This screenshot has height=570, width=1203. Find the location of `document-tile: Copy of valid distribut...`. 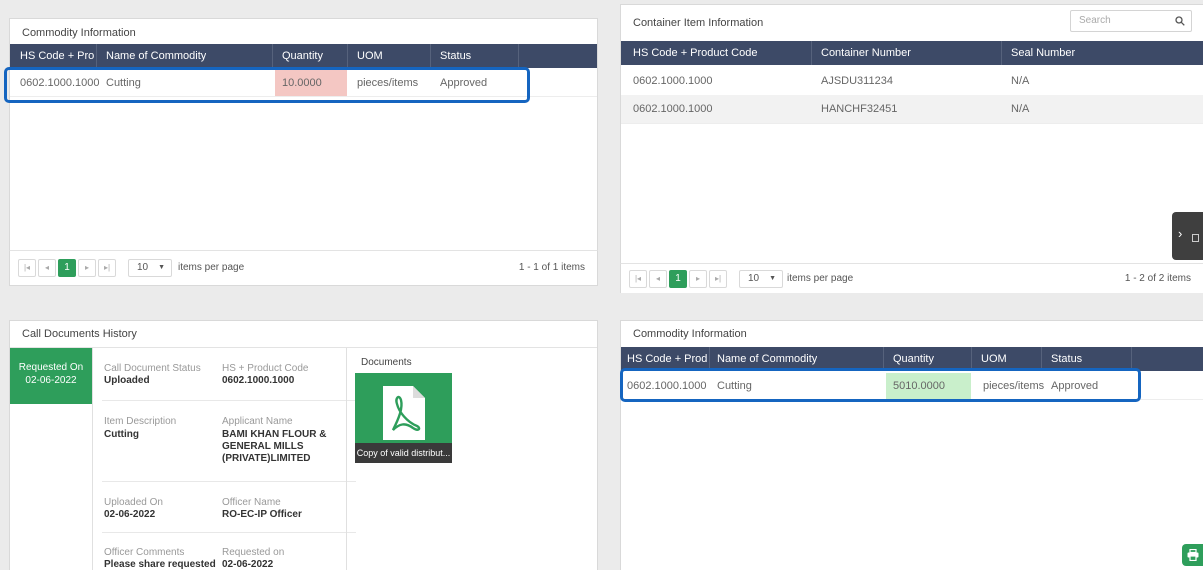

document-tile: Copy of valid distribut... is located at coordinates (403, 418).